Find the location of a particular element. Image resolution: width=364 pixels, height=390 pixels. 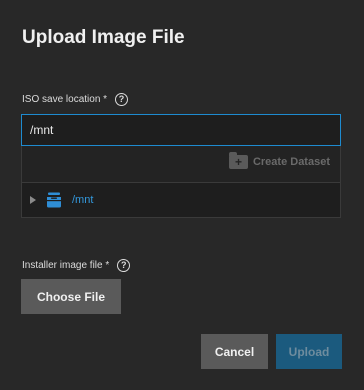

iso-location-label-row: ISO save location * ? is located at coordinates (75, 99).